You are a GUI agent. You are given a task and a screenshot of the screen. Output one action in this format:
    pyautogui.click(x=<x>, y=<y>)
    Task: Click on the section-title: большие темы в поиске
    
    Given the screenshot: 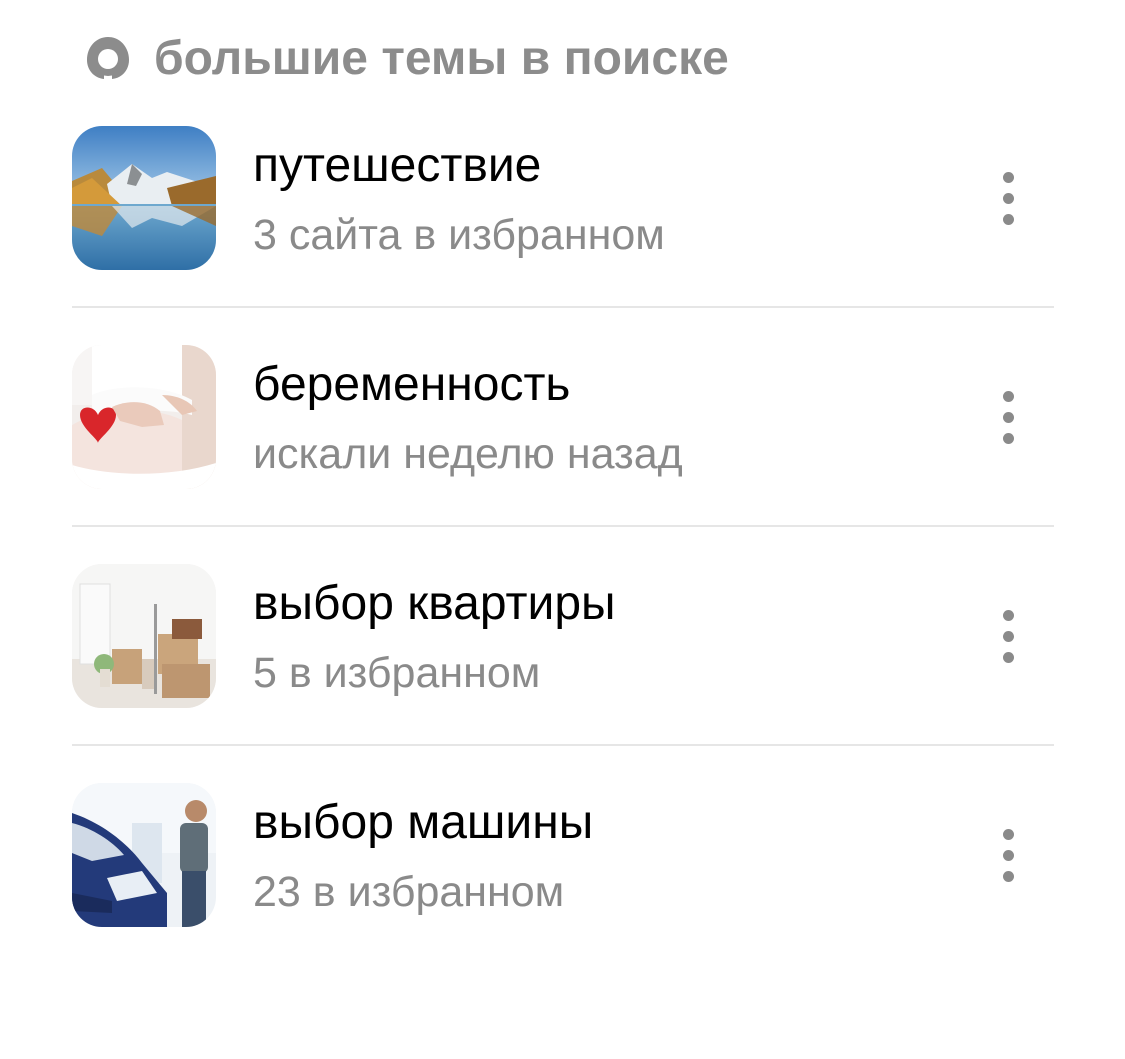 What is the action you would take?
    pyautogui.click(x=441, y=58)
    